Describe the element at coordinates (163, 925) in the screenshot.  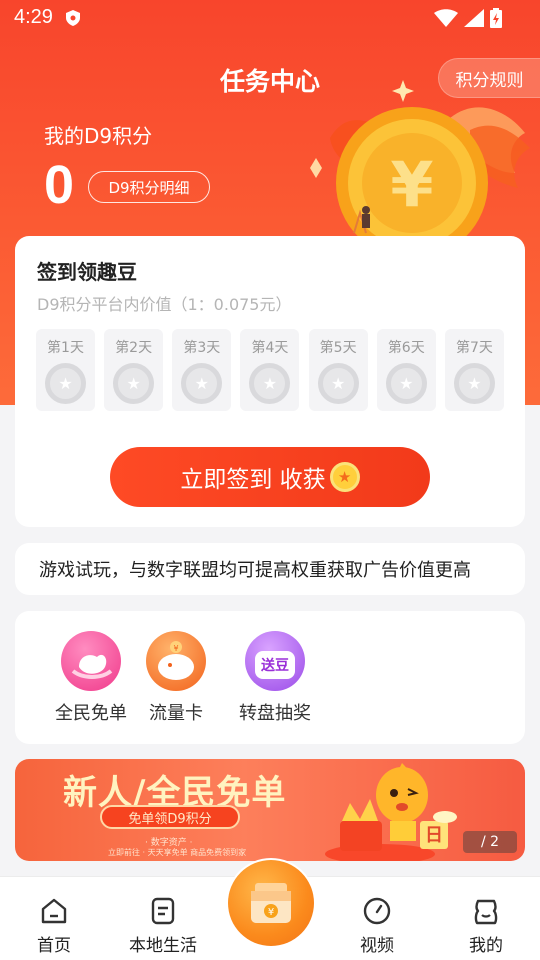
I see `nav-local-life: 本地生活` at that location.